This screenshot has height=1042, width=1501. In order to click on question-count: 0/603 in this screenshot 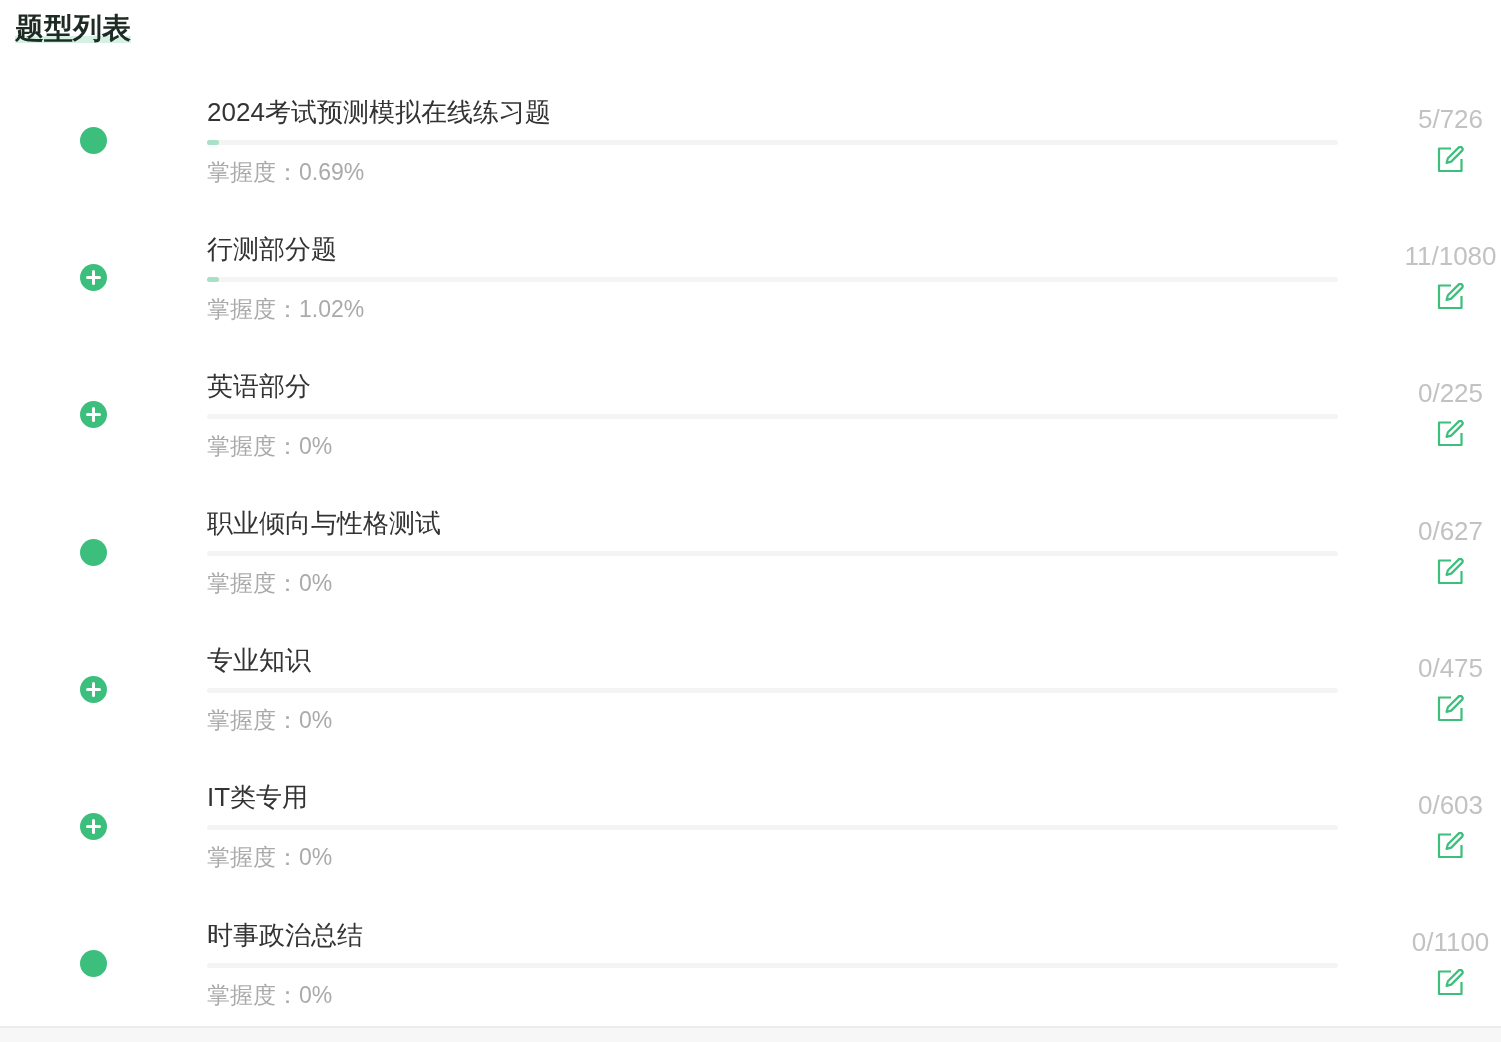, I will do `click(1450, 804)`.